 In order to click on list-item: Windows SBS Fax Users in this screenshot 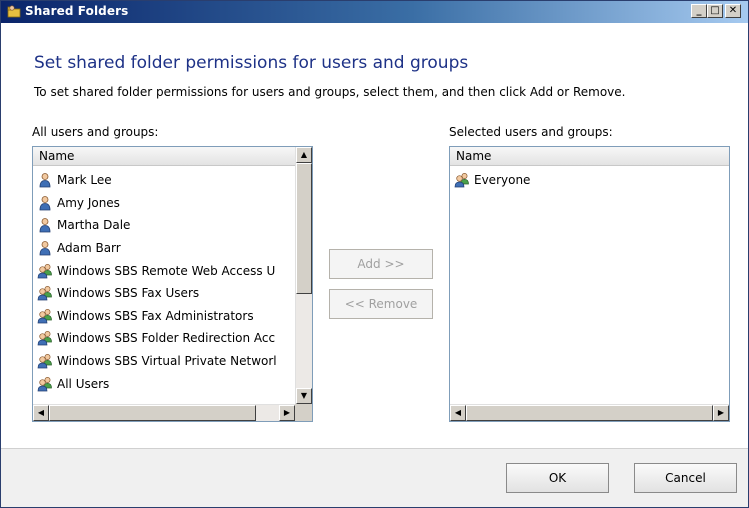, I will do `click(164, 293)`.